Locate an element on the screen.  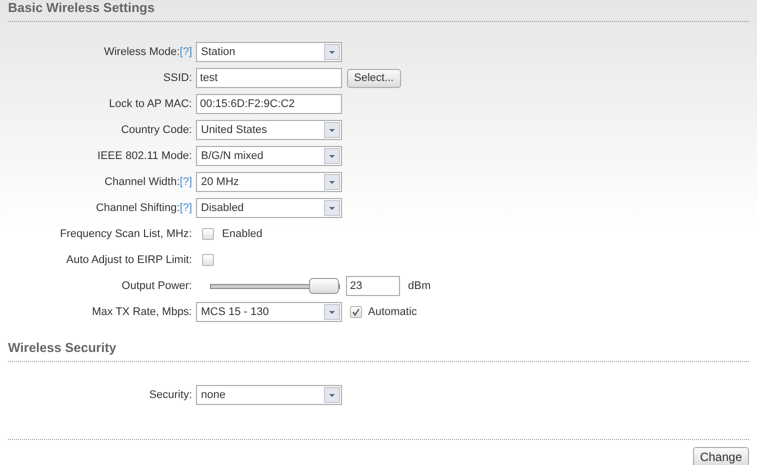
dropdown: 20 MHz is located at coordinates (269, 182).